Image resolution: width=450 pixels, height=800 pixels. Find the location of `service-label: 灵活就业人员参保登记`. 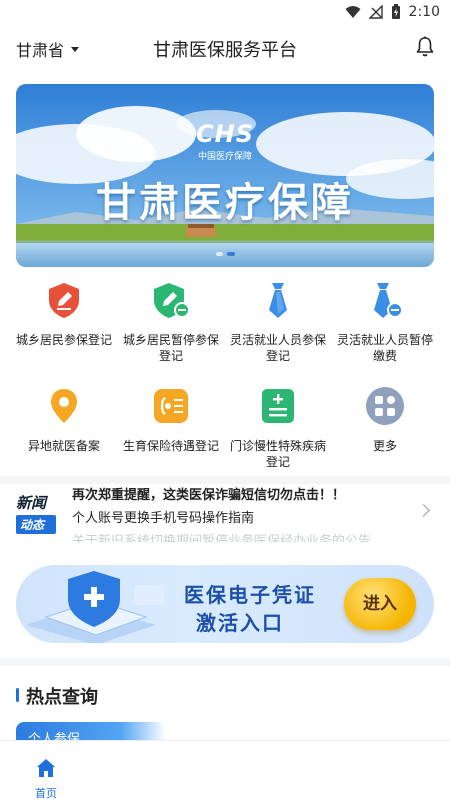

service-label: 灵活就业人员参保登记 is located at coordinates (277, 348).